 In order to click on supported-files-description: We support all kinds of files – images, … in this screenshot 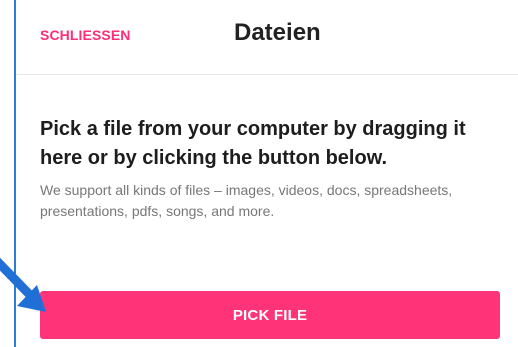, I will do `click(246, 200)`.